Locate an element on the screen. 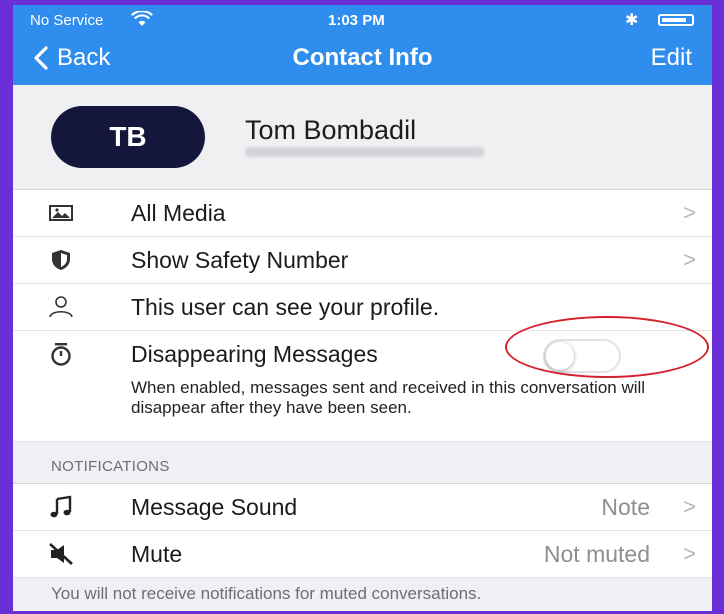 The image size is (724, 614). shield-icon is located at coordinates (61, 260).